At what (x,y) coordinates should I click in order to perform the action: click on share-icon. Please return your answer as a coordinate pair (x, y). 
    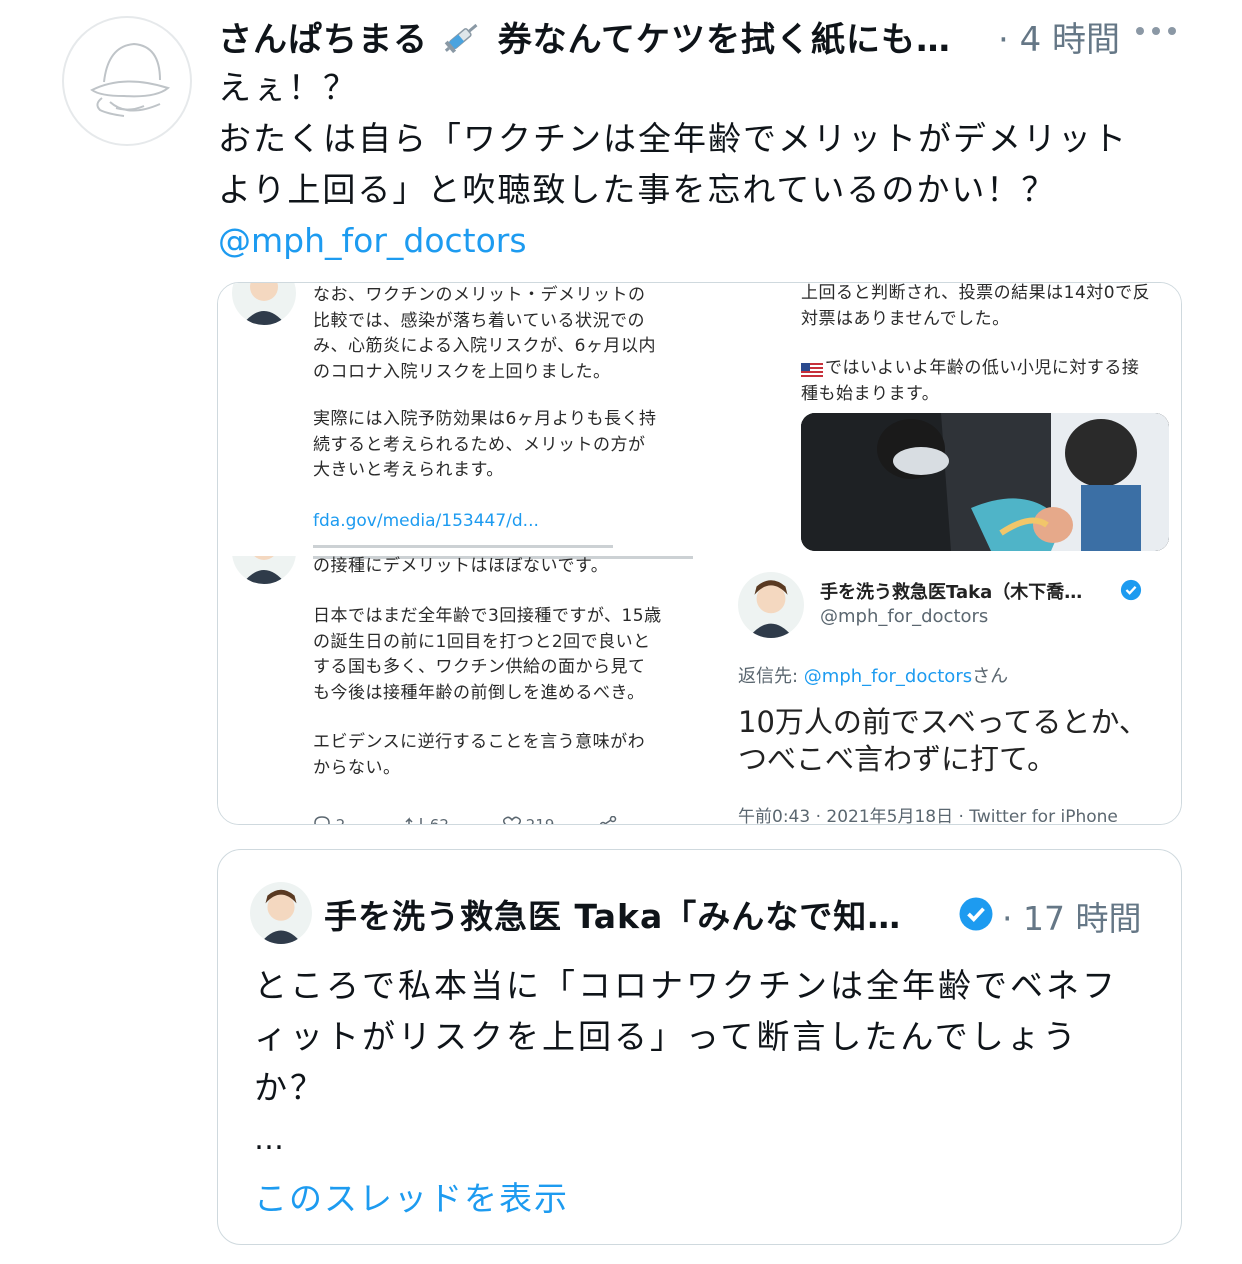
    Looking at the image, I should click on (608, 819).